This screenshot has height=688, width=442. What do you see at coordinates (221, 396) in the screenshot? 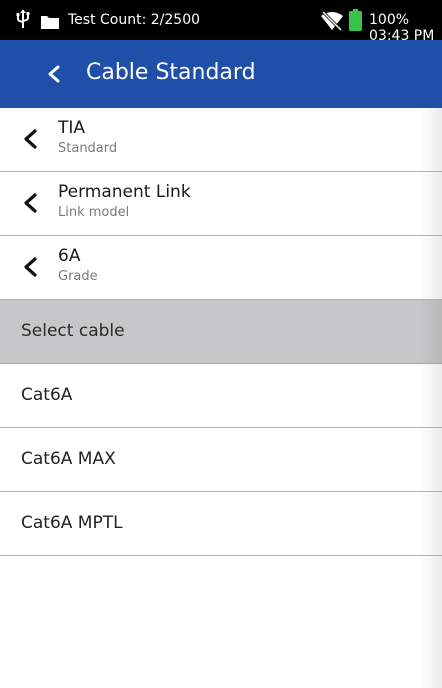
I see `cable-option-cat6a: Cat6A` at bounding box center [221, 396].